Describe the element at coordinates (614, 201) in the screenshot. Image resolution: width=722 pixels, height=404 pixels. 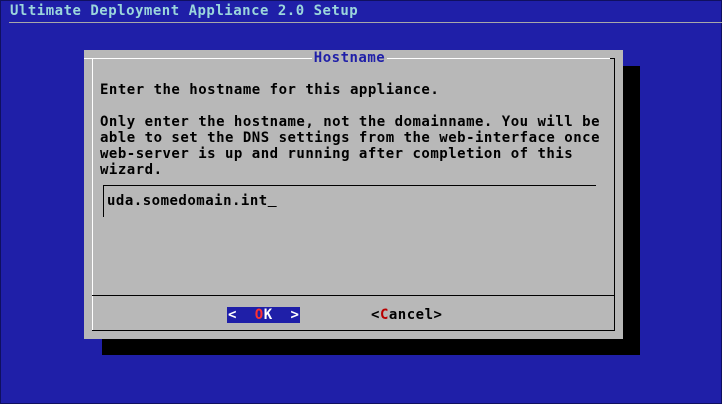
I see `dialog-frame-right` at that location.